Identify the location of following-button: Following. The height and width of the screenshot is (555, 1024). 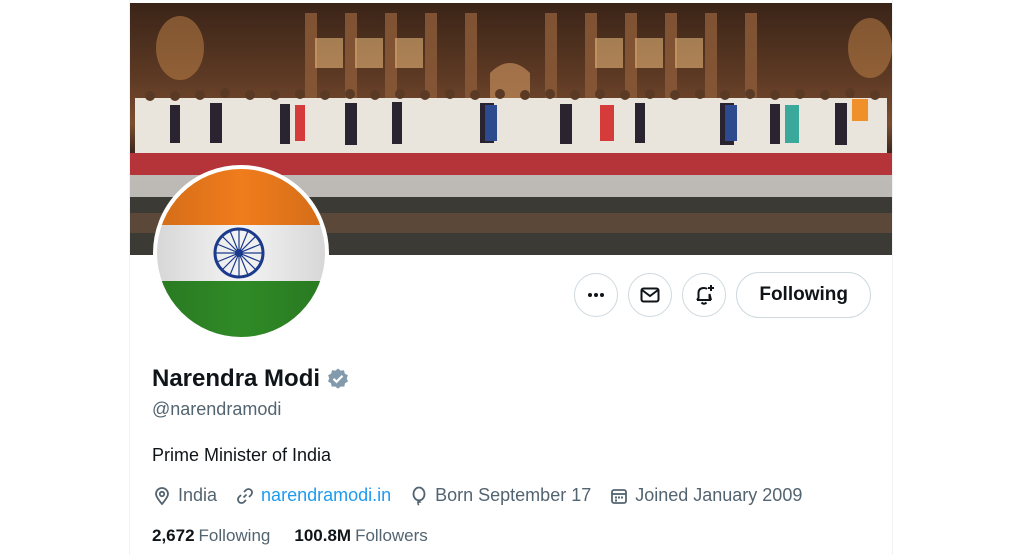
(803, 295).